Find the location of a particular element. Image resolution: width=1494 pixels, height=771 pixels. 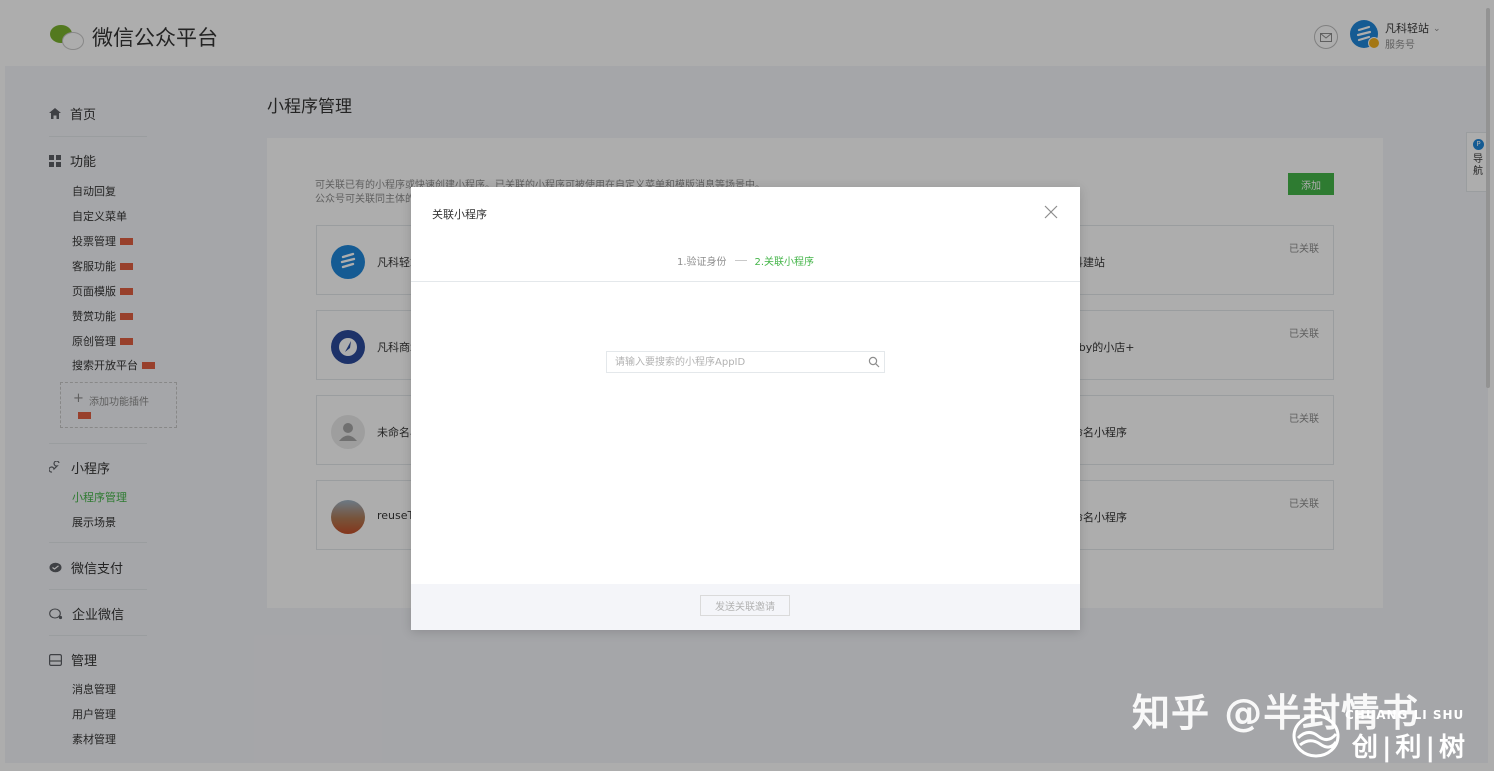

divider is located at coordinates (745, 281).